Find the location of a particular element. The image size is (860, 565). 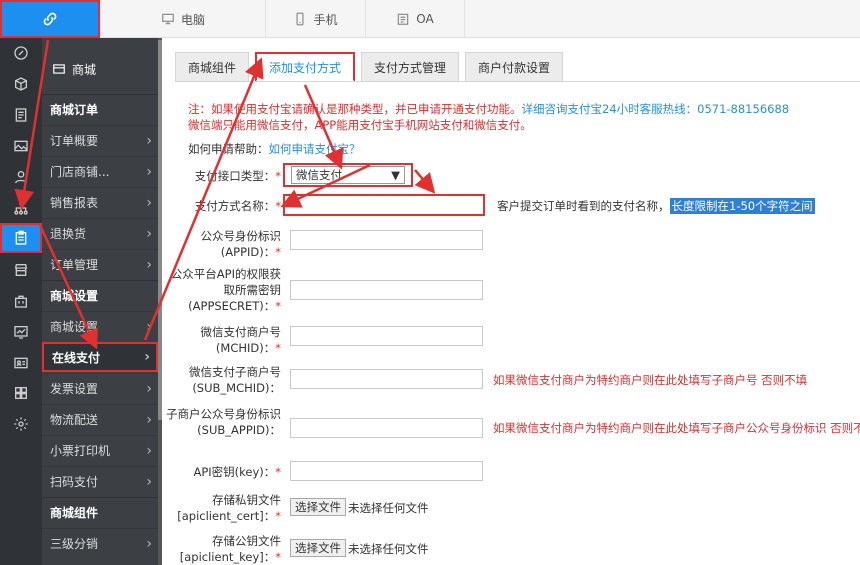

sub-mchid-hint: 如果微信支付商户为特约商户则在此处填写子商户号 否则不填 is located at coordinates (650, 380).